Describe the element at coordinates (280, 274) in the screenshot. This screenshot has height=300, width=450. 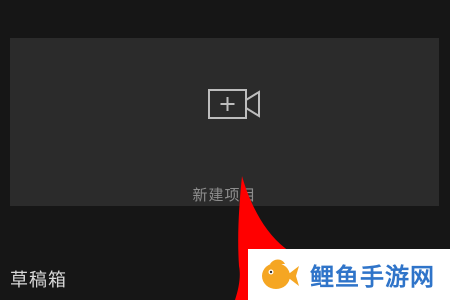
I see `fish-logo-icon` at that location.